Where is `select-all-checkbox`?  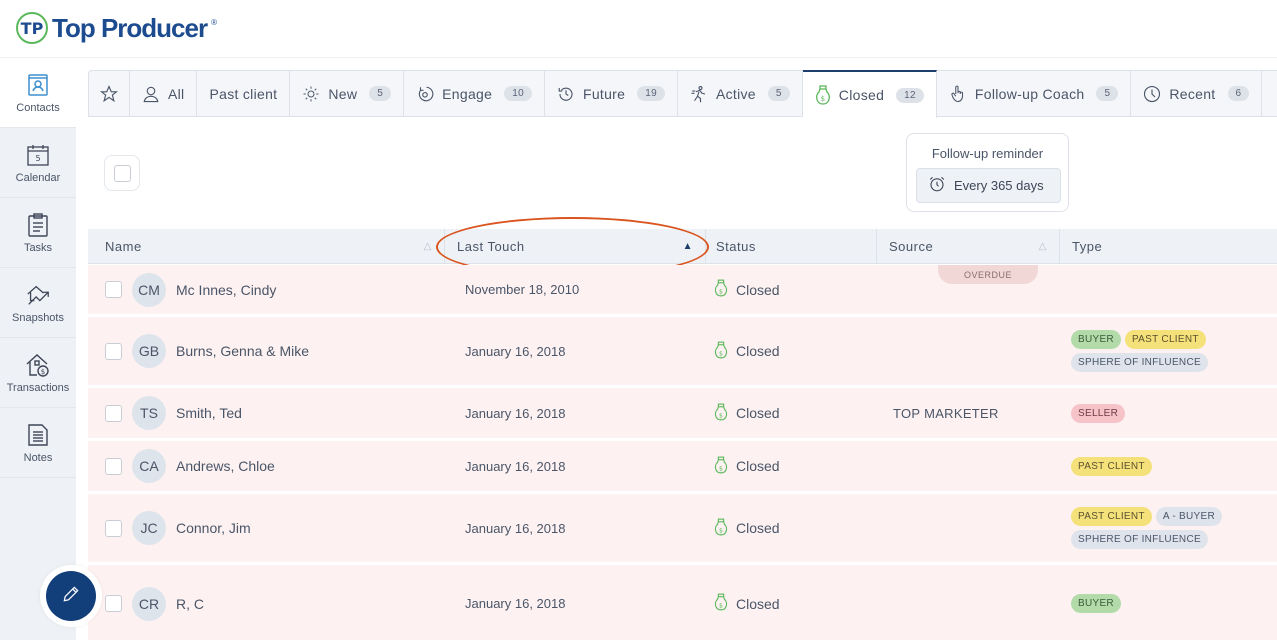
select-all-checkbox is located at coordinates (122, 173).